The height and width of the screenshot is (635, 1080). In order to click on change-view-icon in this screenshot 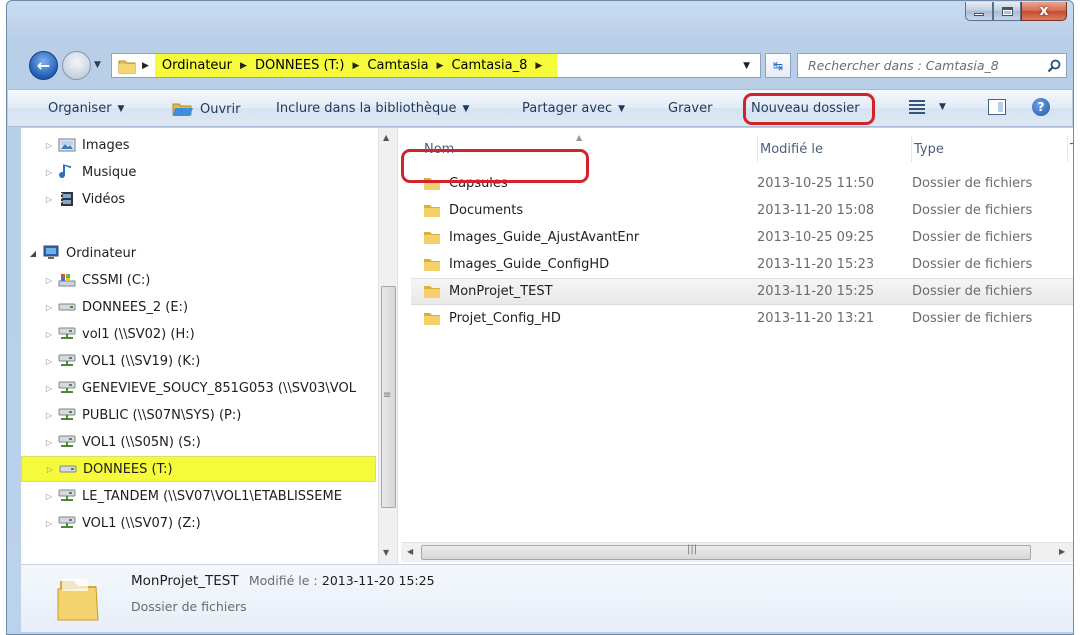, I will do `click(917, 107)`.